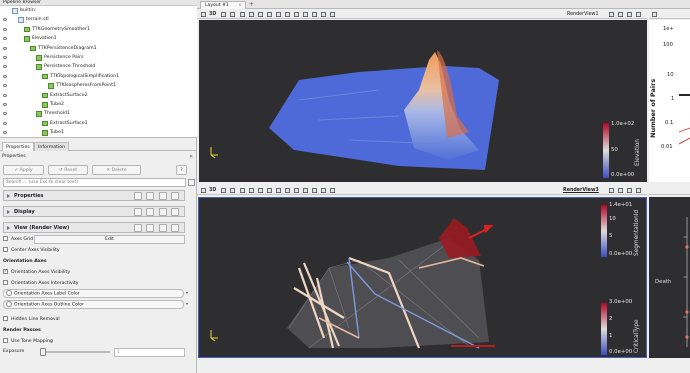 The height and width of the screenshot is (373, 690). What do you see at coordinates (98, 38) in the screenshot?
I see `pipeline-item: Elevation1` at bounding box center [98, 38].